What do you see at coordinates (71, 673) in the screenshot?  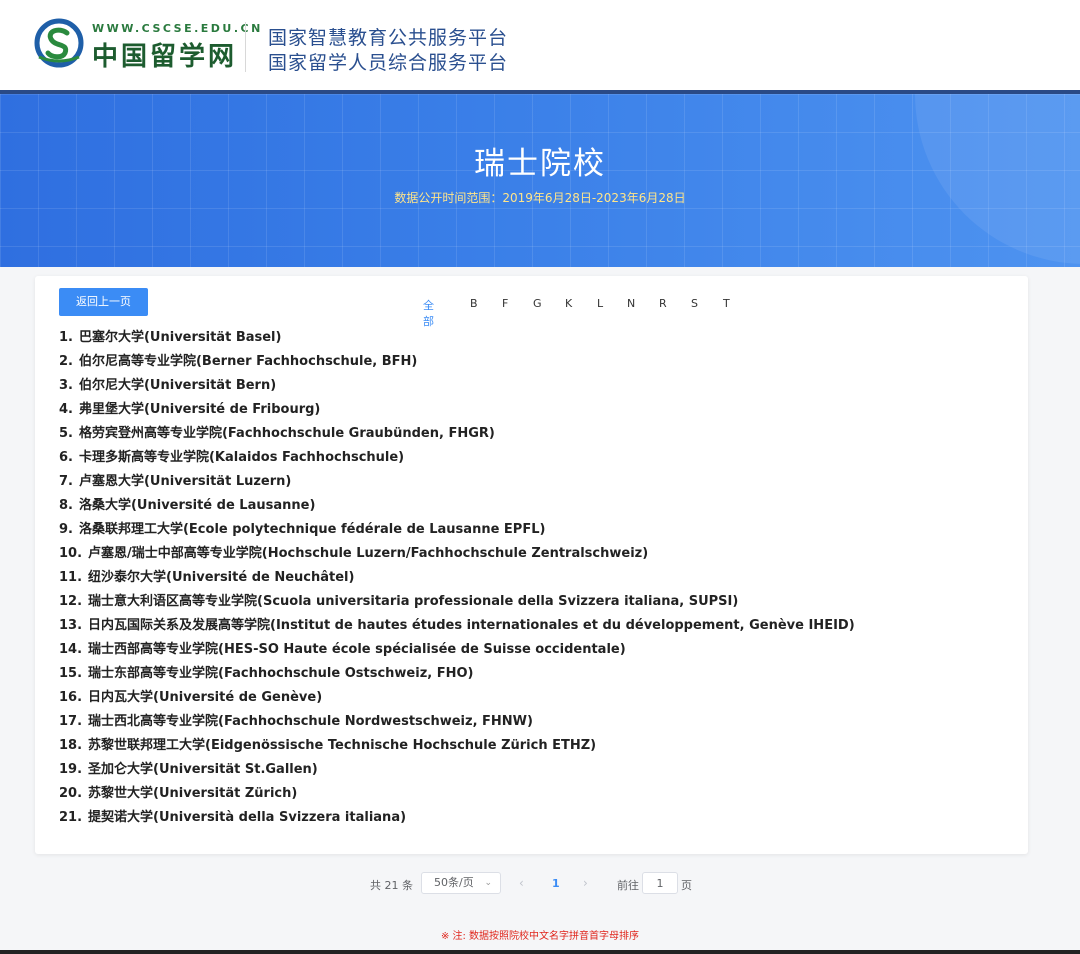 I see `list-item-number: 15.` at bounding box center [71, 673].